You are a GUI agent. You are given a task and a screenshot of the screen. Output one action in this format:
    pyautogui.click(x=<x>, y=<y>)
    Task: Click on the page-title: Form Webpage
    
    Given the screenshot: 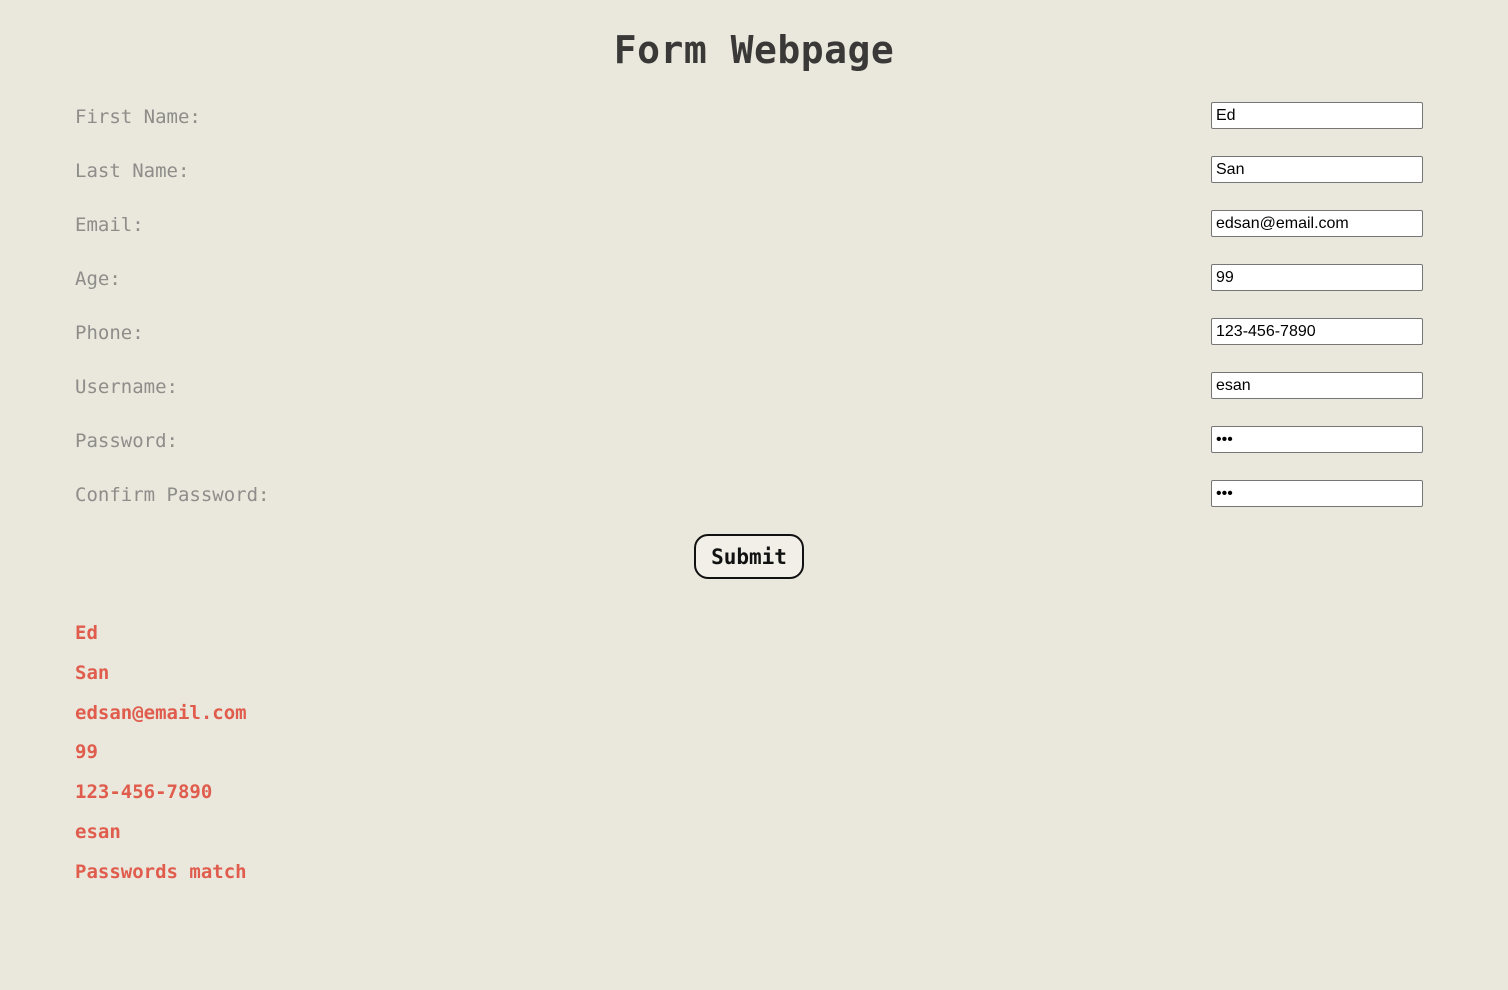 What is the action you would take?
    pyautogui.click(x=754, y=50)
    